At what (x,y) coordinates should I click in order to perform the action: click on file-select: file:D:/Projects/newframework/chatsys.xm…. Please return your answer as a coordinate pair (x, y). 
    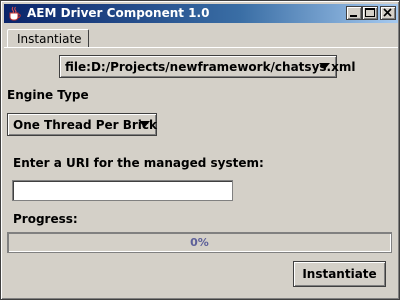
    Looking at the image, I should click on (207, 66).